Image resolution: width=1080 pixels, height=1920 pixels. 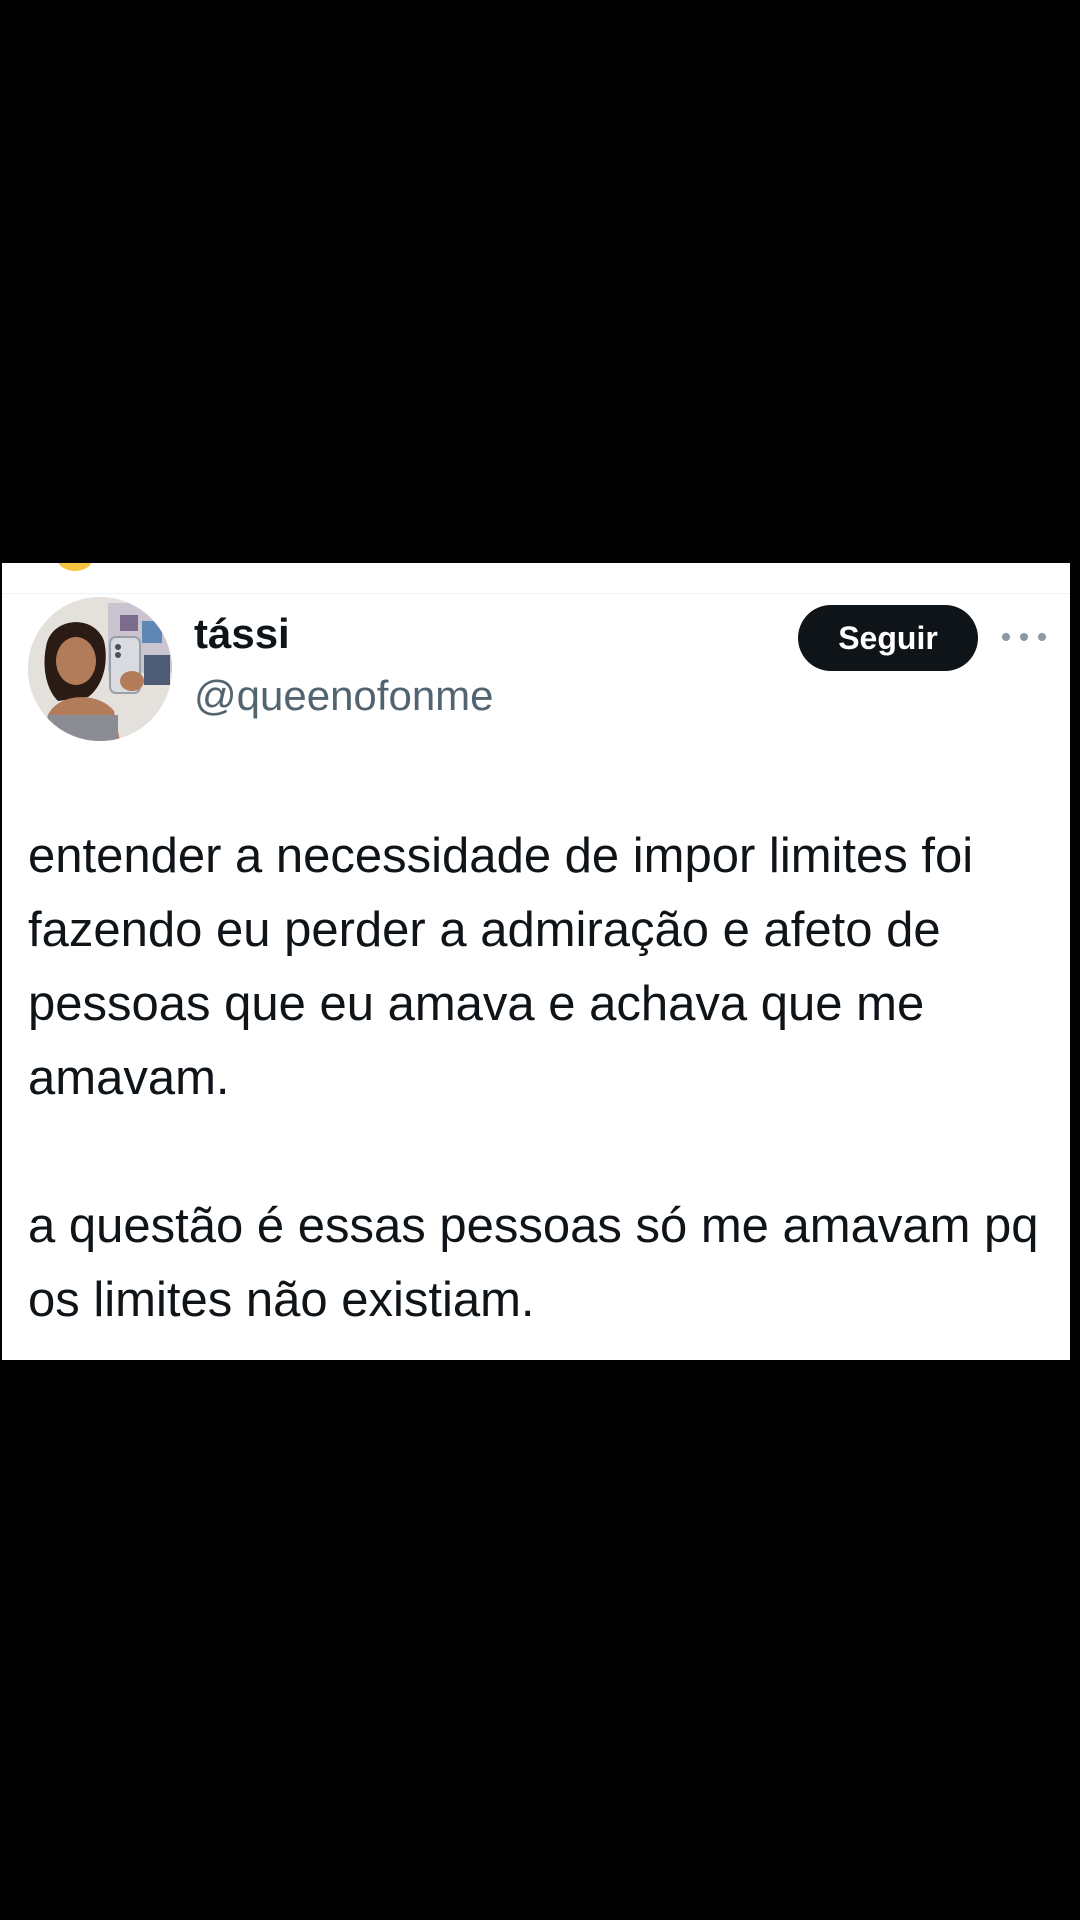 I want to click on avatar, so click(x=100, y=669).